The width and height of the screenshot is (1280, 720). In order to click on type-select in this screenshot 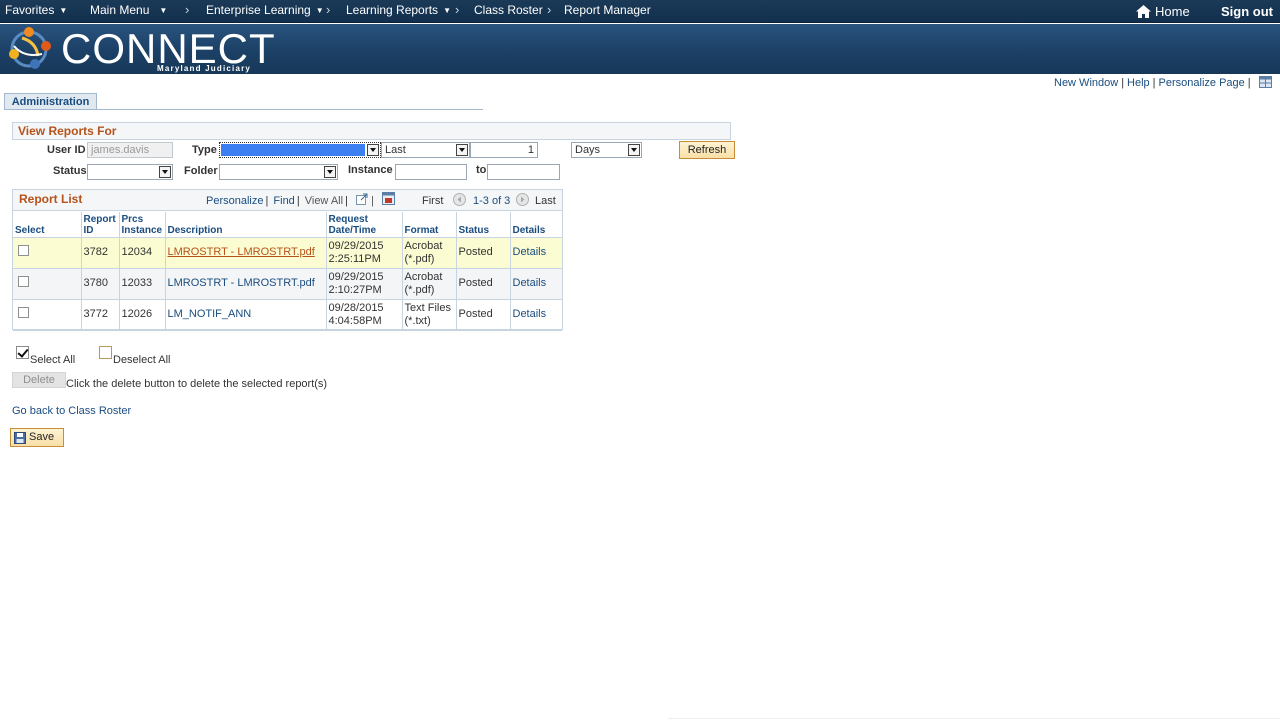, I will do `click(300, 150)`.